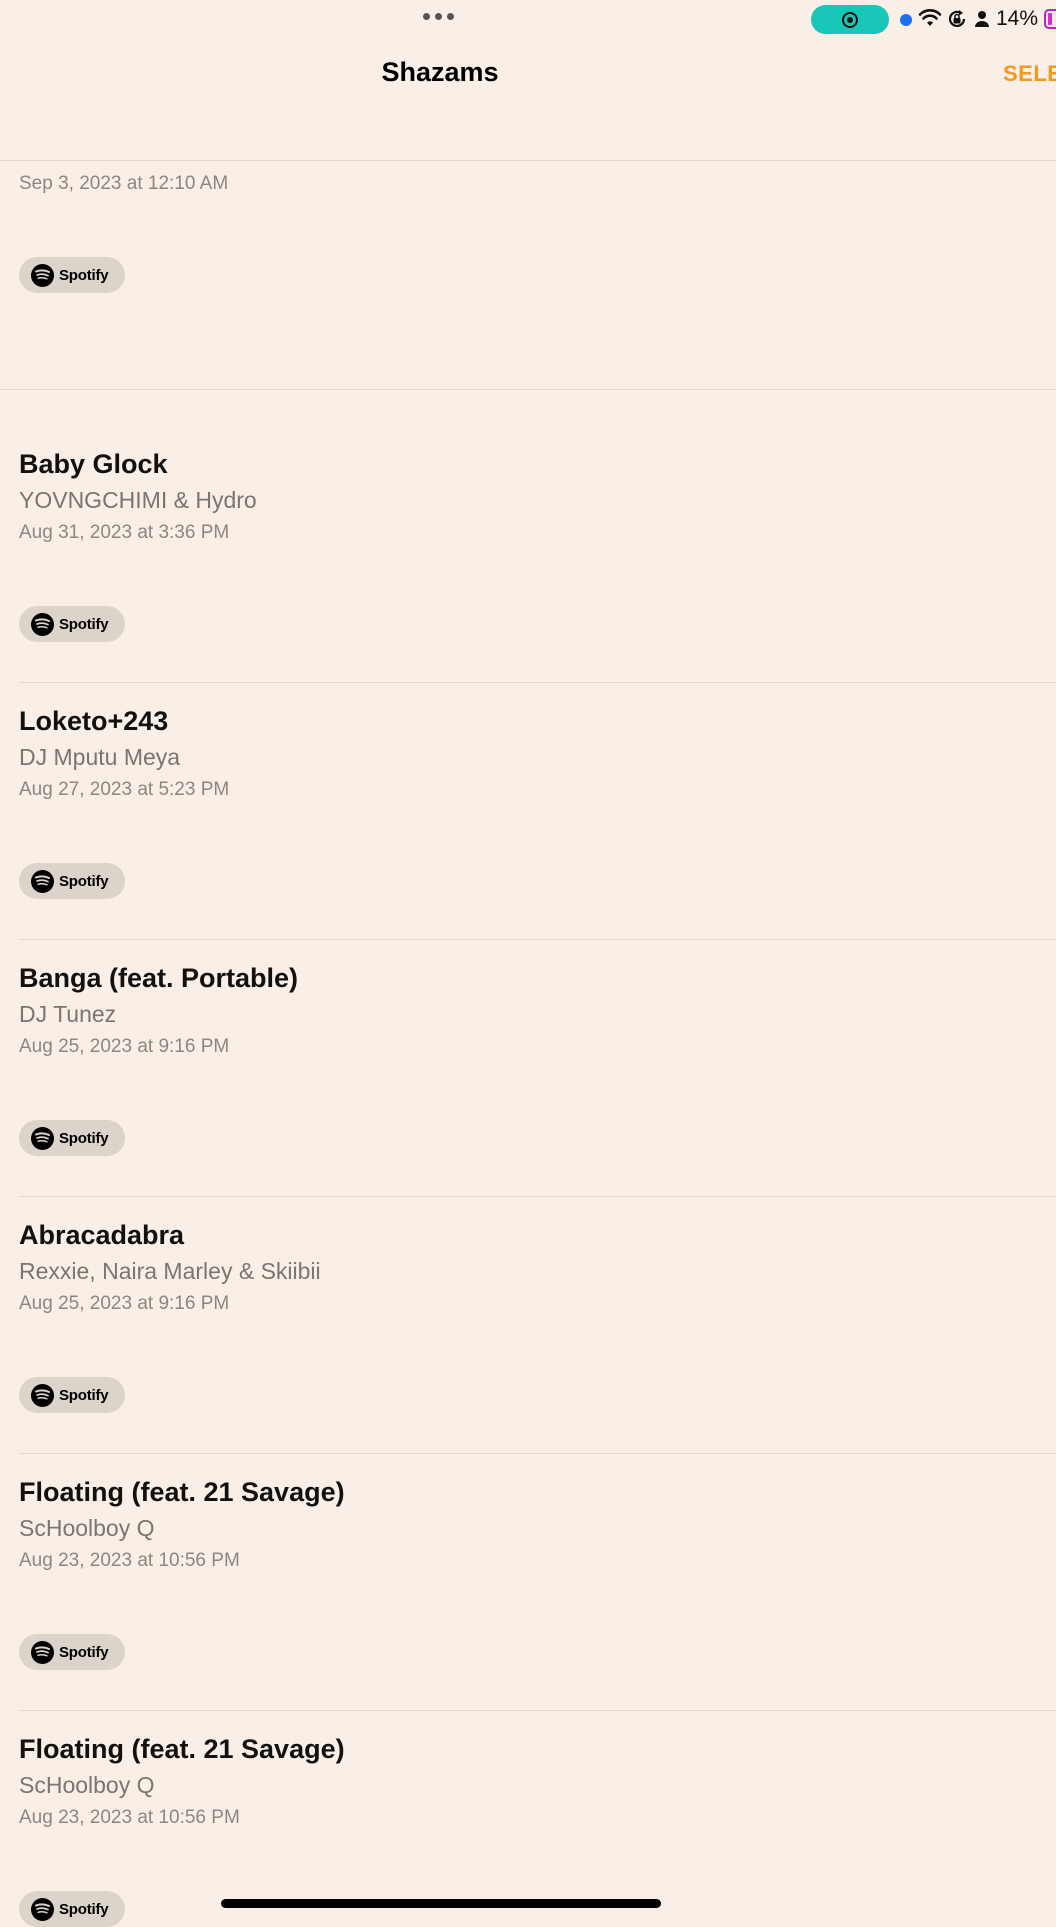 The image size is (1056, 1927). Describe the element at coordinates (528, 389) in the screenshot. I see `section-divider` at that location.